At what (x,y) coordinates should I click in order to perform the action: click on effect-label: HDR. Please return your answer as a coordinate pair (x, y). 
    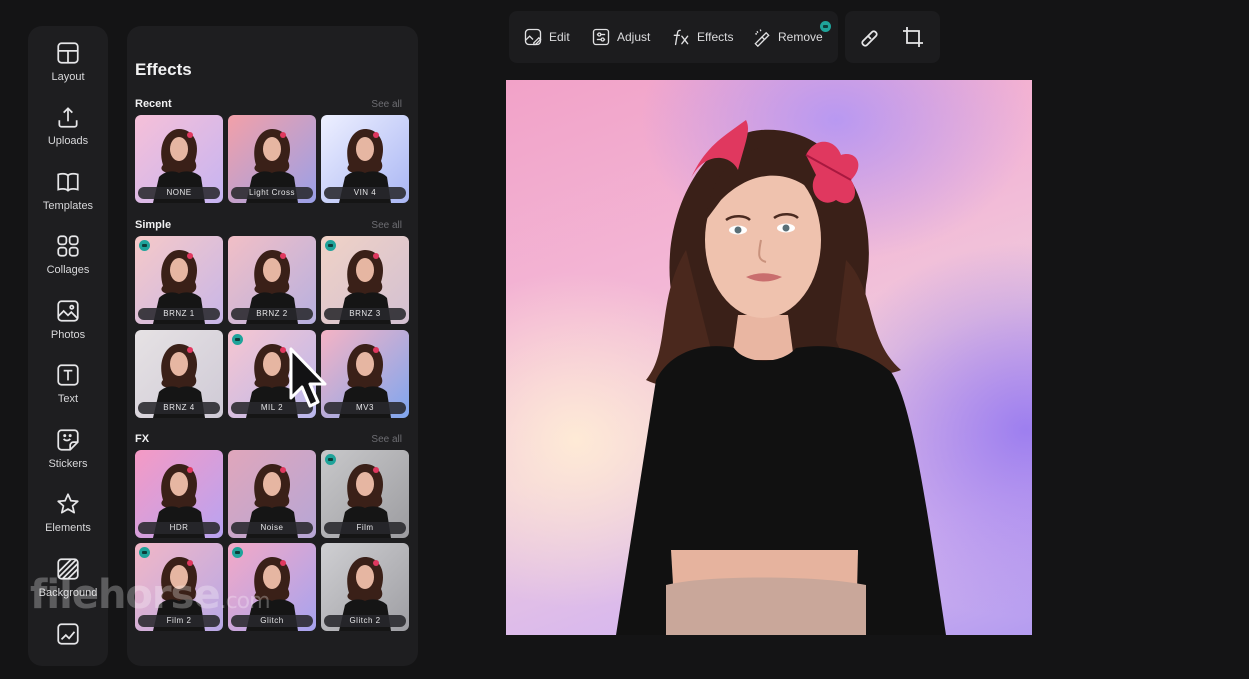
    Looking at the image, I should click on (179, 528).